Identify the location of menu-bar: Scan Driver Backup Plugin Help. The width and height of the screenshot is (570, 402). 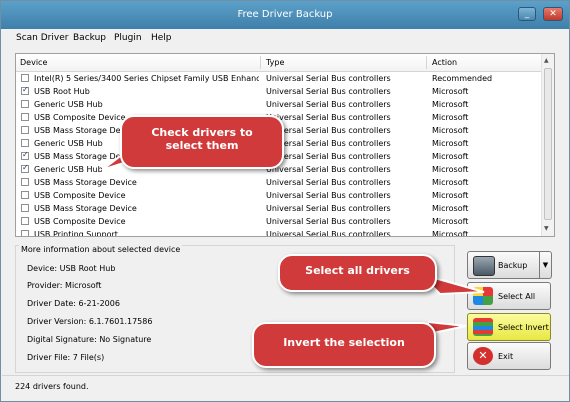
(285, 39).